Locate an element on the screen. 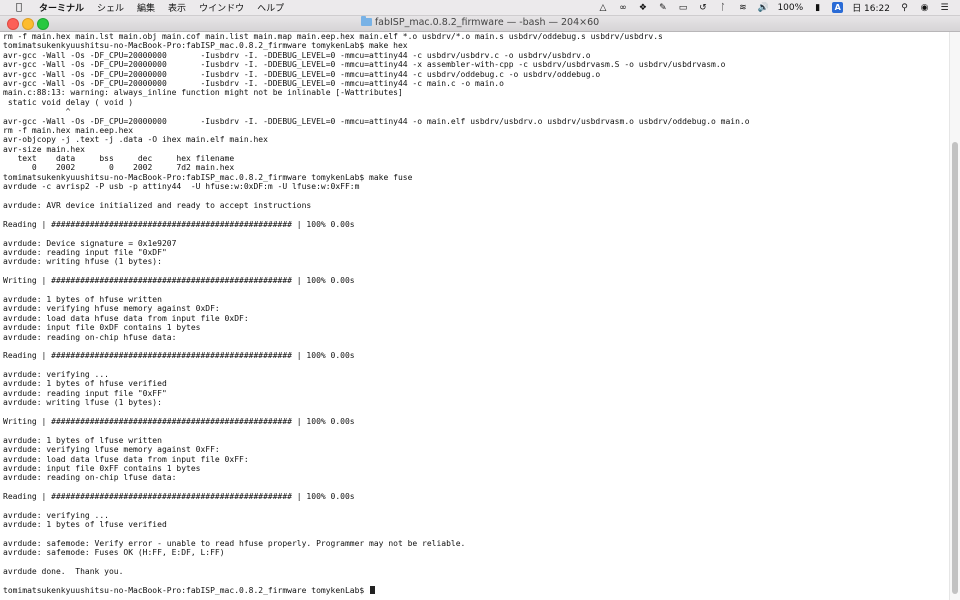 This screenshot has width=960, height=600. folder-icon is located at coordinates (366, 21).